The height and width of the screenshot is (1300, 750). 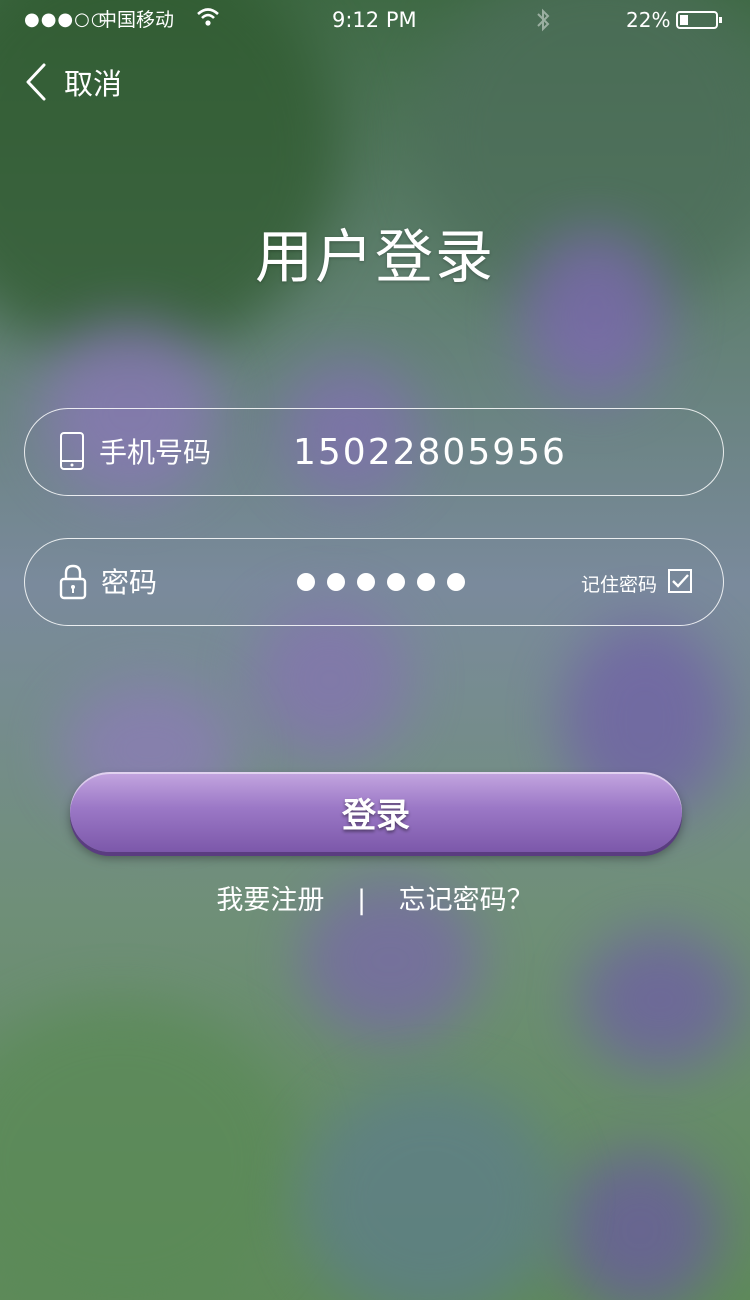 What do you see at coordinates (618, 584) in the screenshot?
I see `remember-password-label: 记住密码` at bounding box center [618, 584].